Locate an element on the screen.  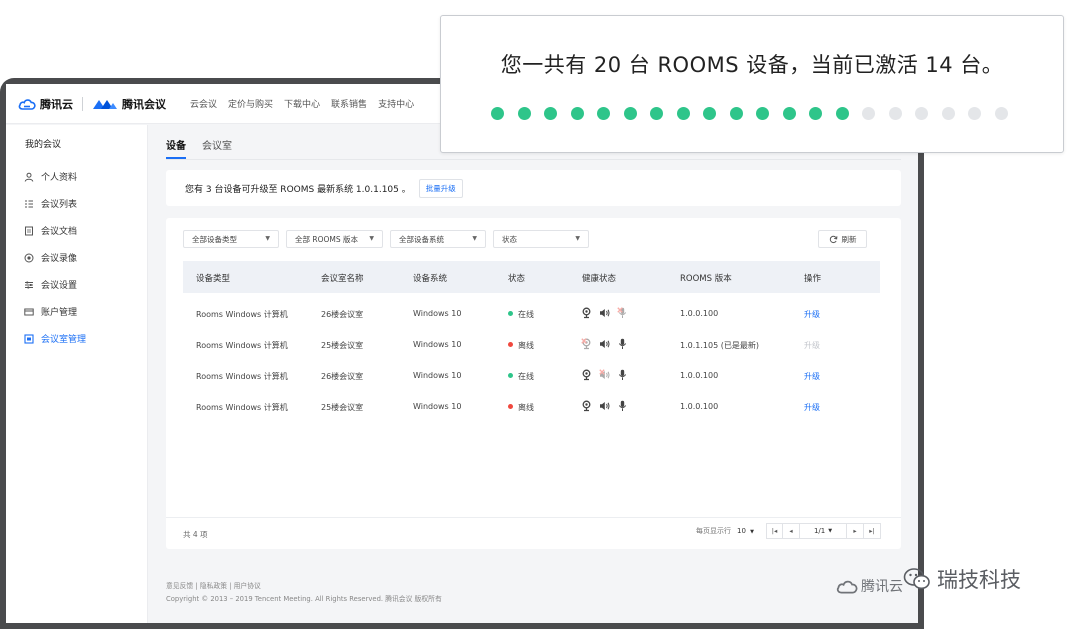
page-select: 1/1 ▼ is located at coordinates (824, 531).